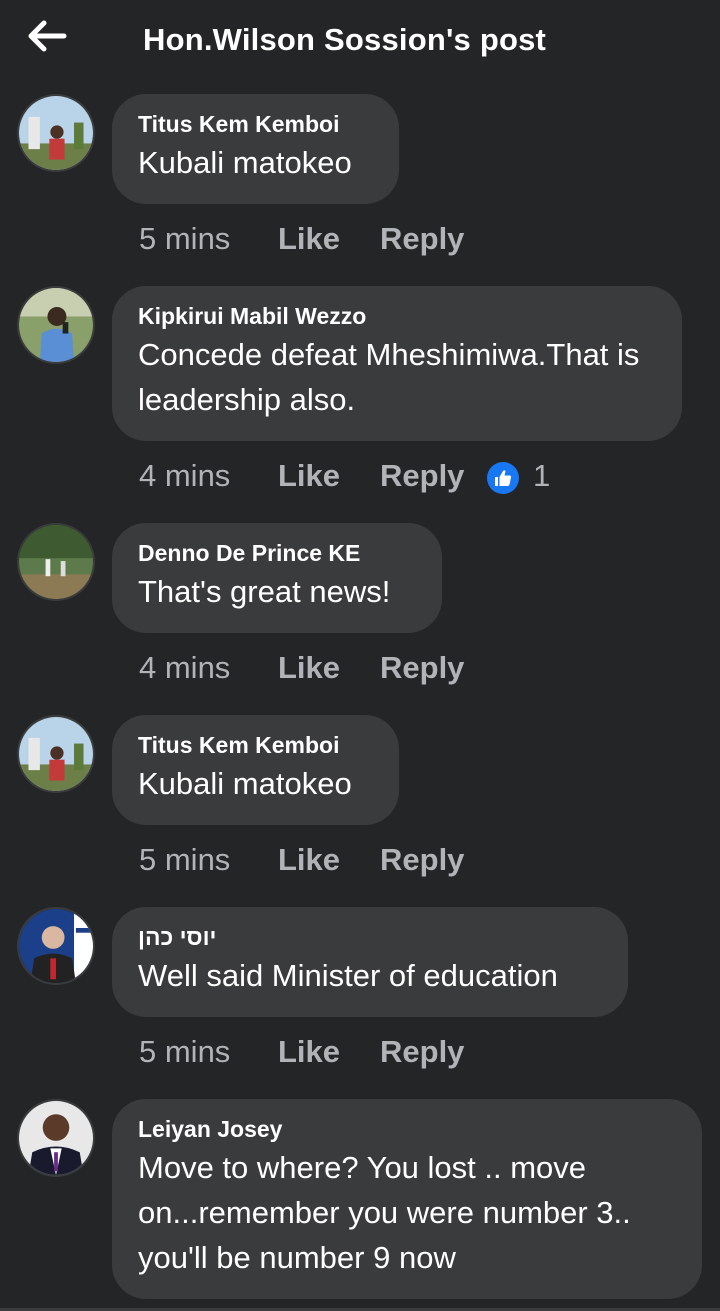  Describe the element at coordinates (264, 591) in the screenshot. I see `comment-text: That's great news!` at that location.